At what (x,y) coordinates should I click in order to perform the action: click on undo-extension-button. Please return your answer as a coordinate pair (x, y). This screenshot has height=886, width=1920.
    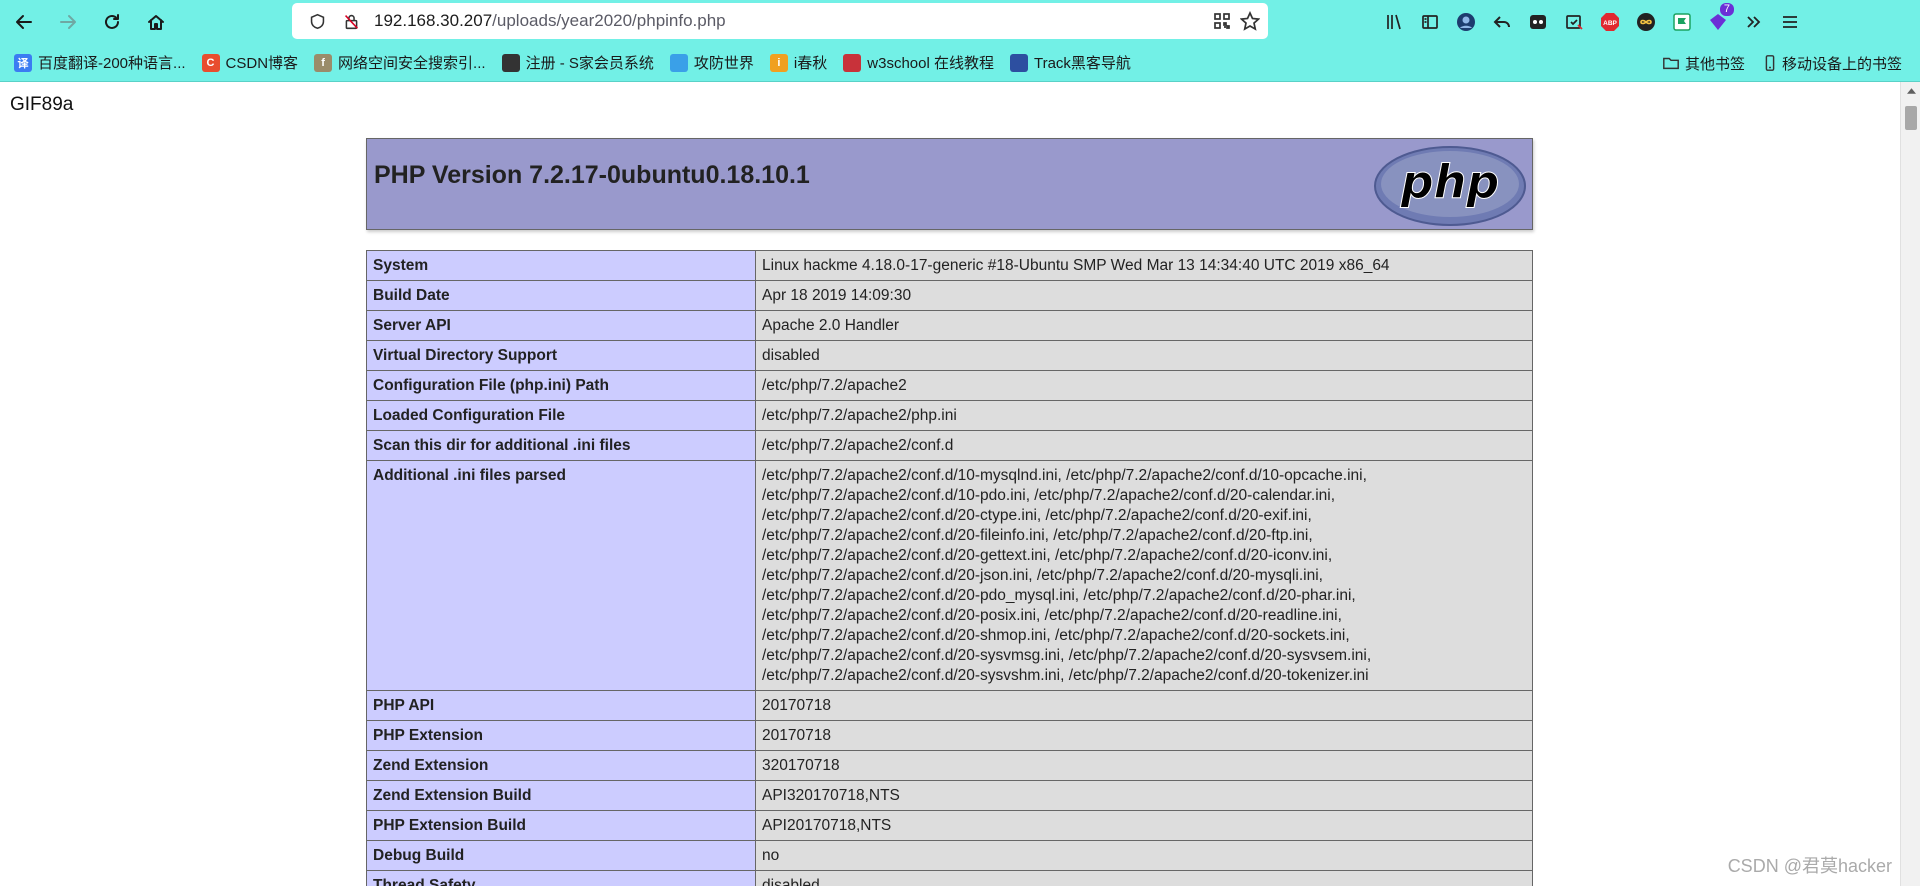
    Looking at the image, I should click on (1502, 22).